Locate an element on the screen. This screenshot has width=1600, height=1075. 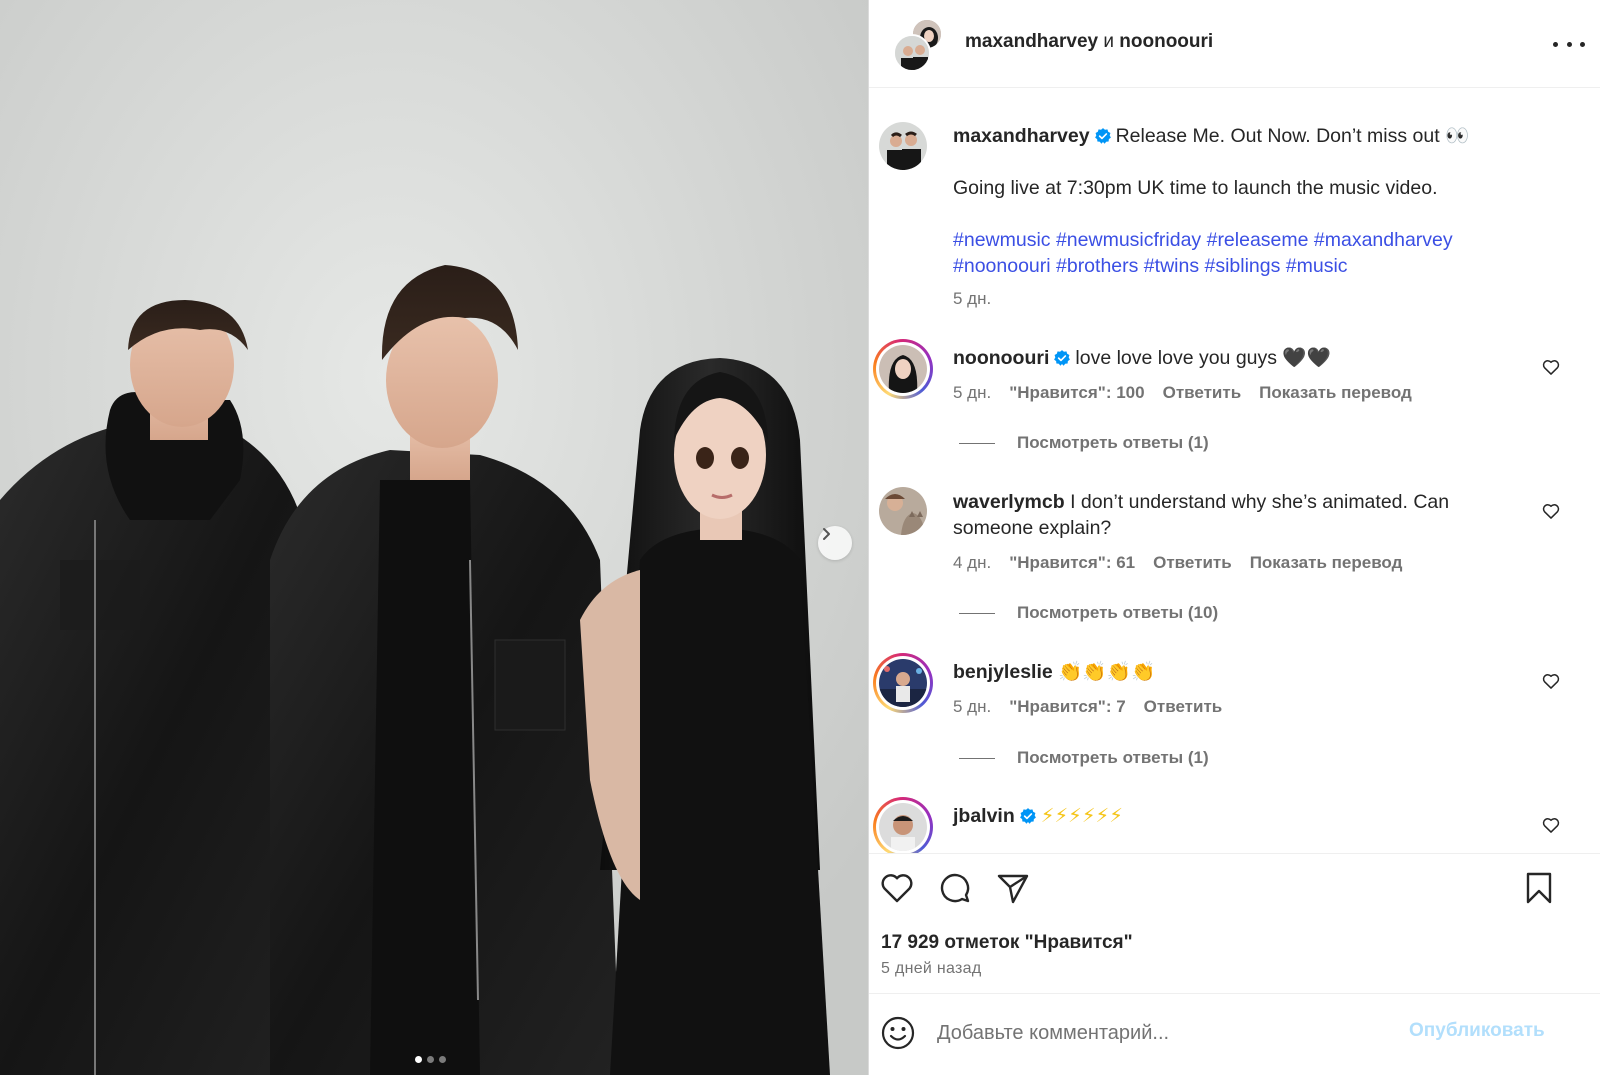
comment-3-reply-button: Ответить is located at coordinates (1183, 706).